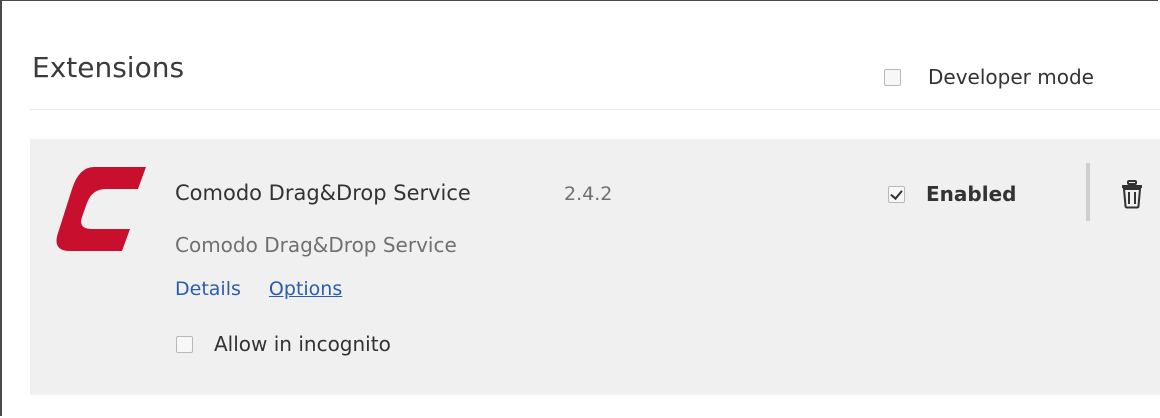 This screenshot has height=418, width=1160. Describe the element at coordinates (971, 194) in the screenshot. I see `enabled-label: Enabled` at that location.